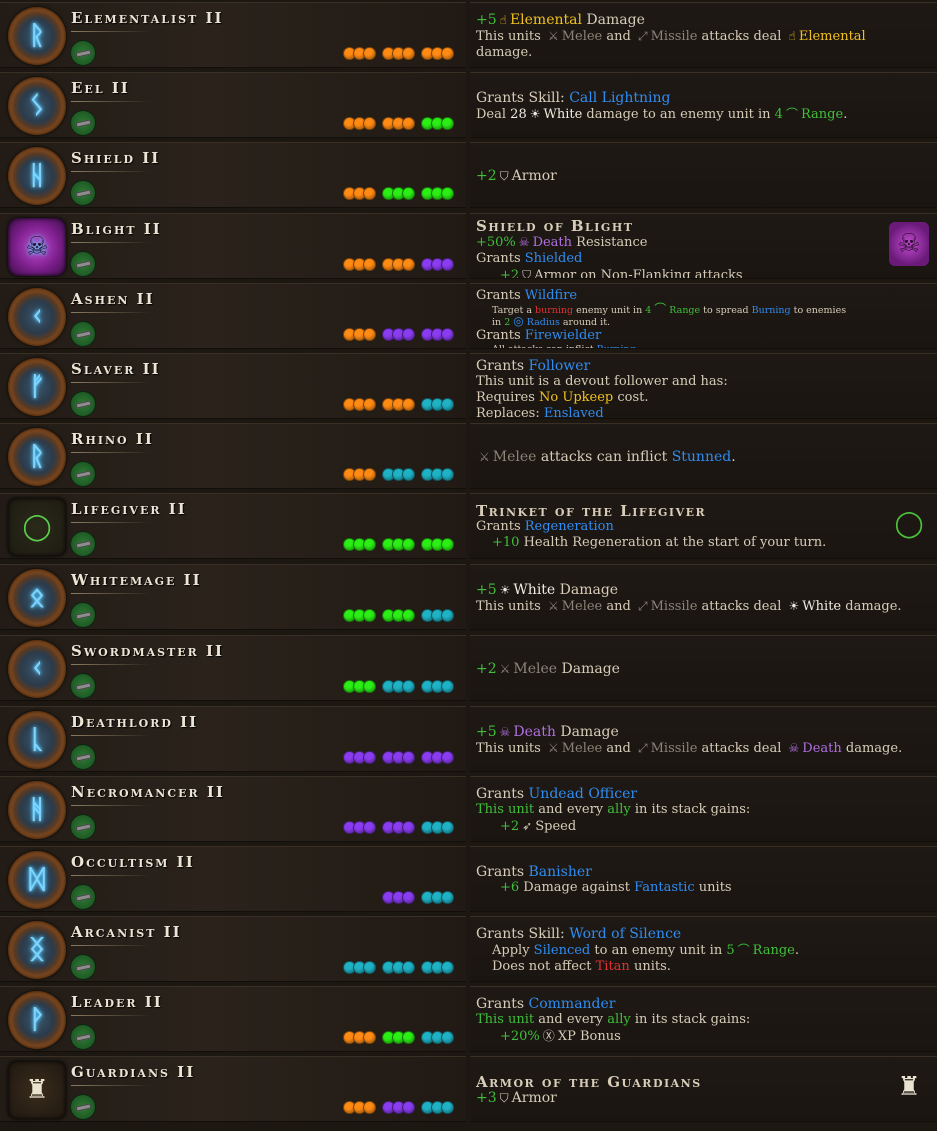 This screenshot has height=1131, width=937. I want to click on upgrade-card: ☠ Blight II, so click(233, 246).